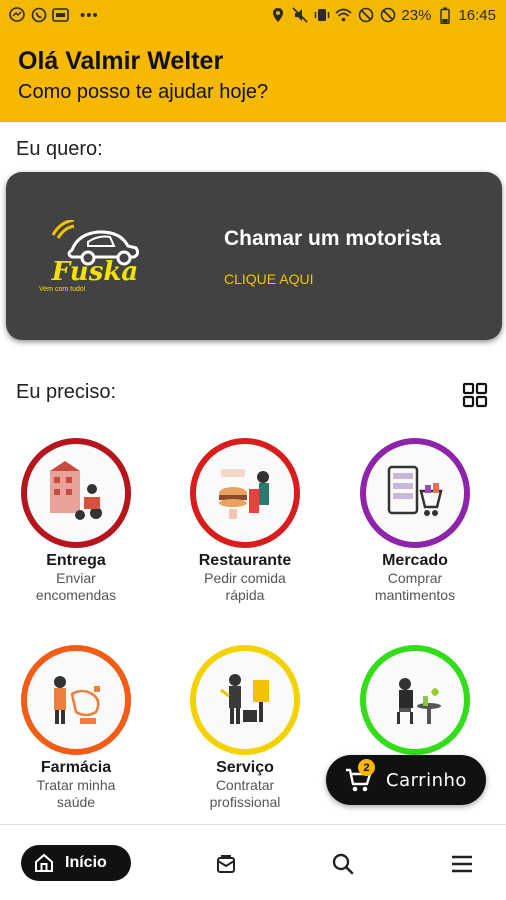  I want to click on battery-icon, so click(444, 15).